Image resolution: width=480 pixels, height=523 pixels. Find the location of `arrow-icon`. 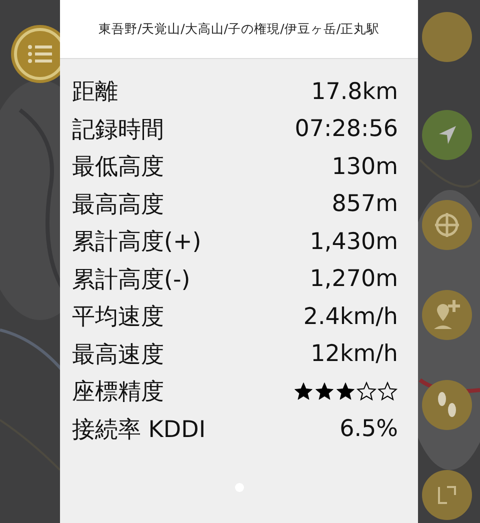

arrow-icon is located at coordinates (447, 135).